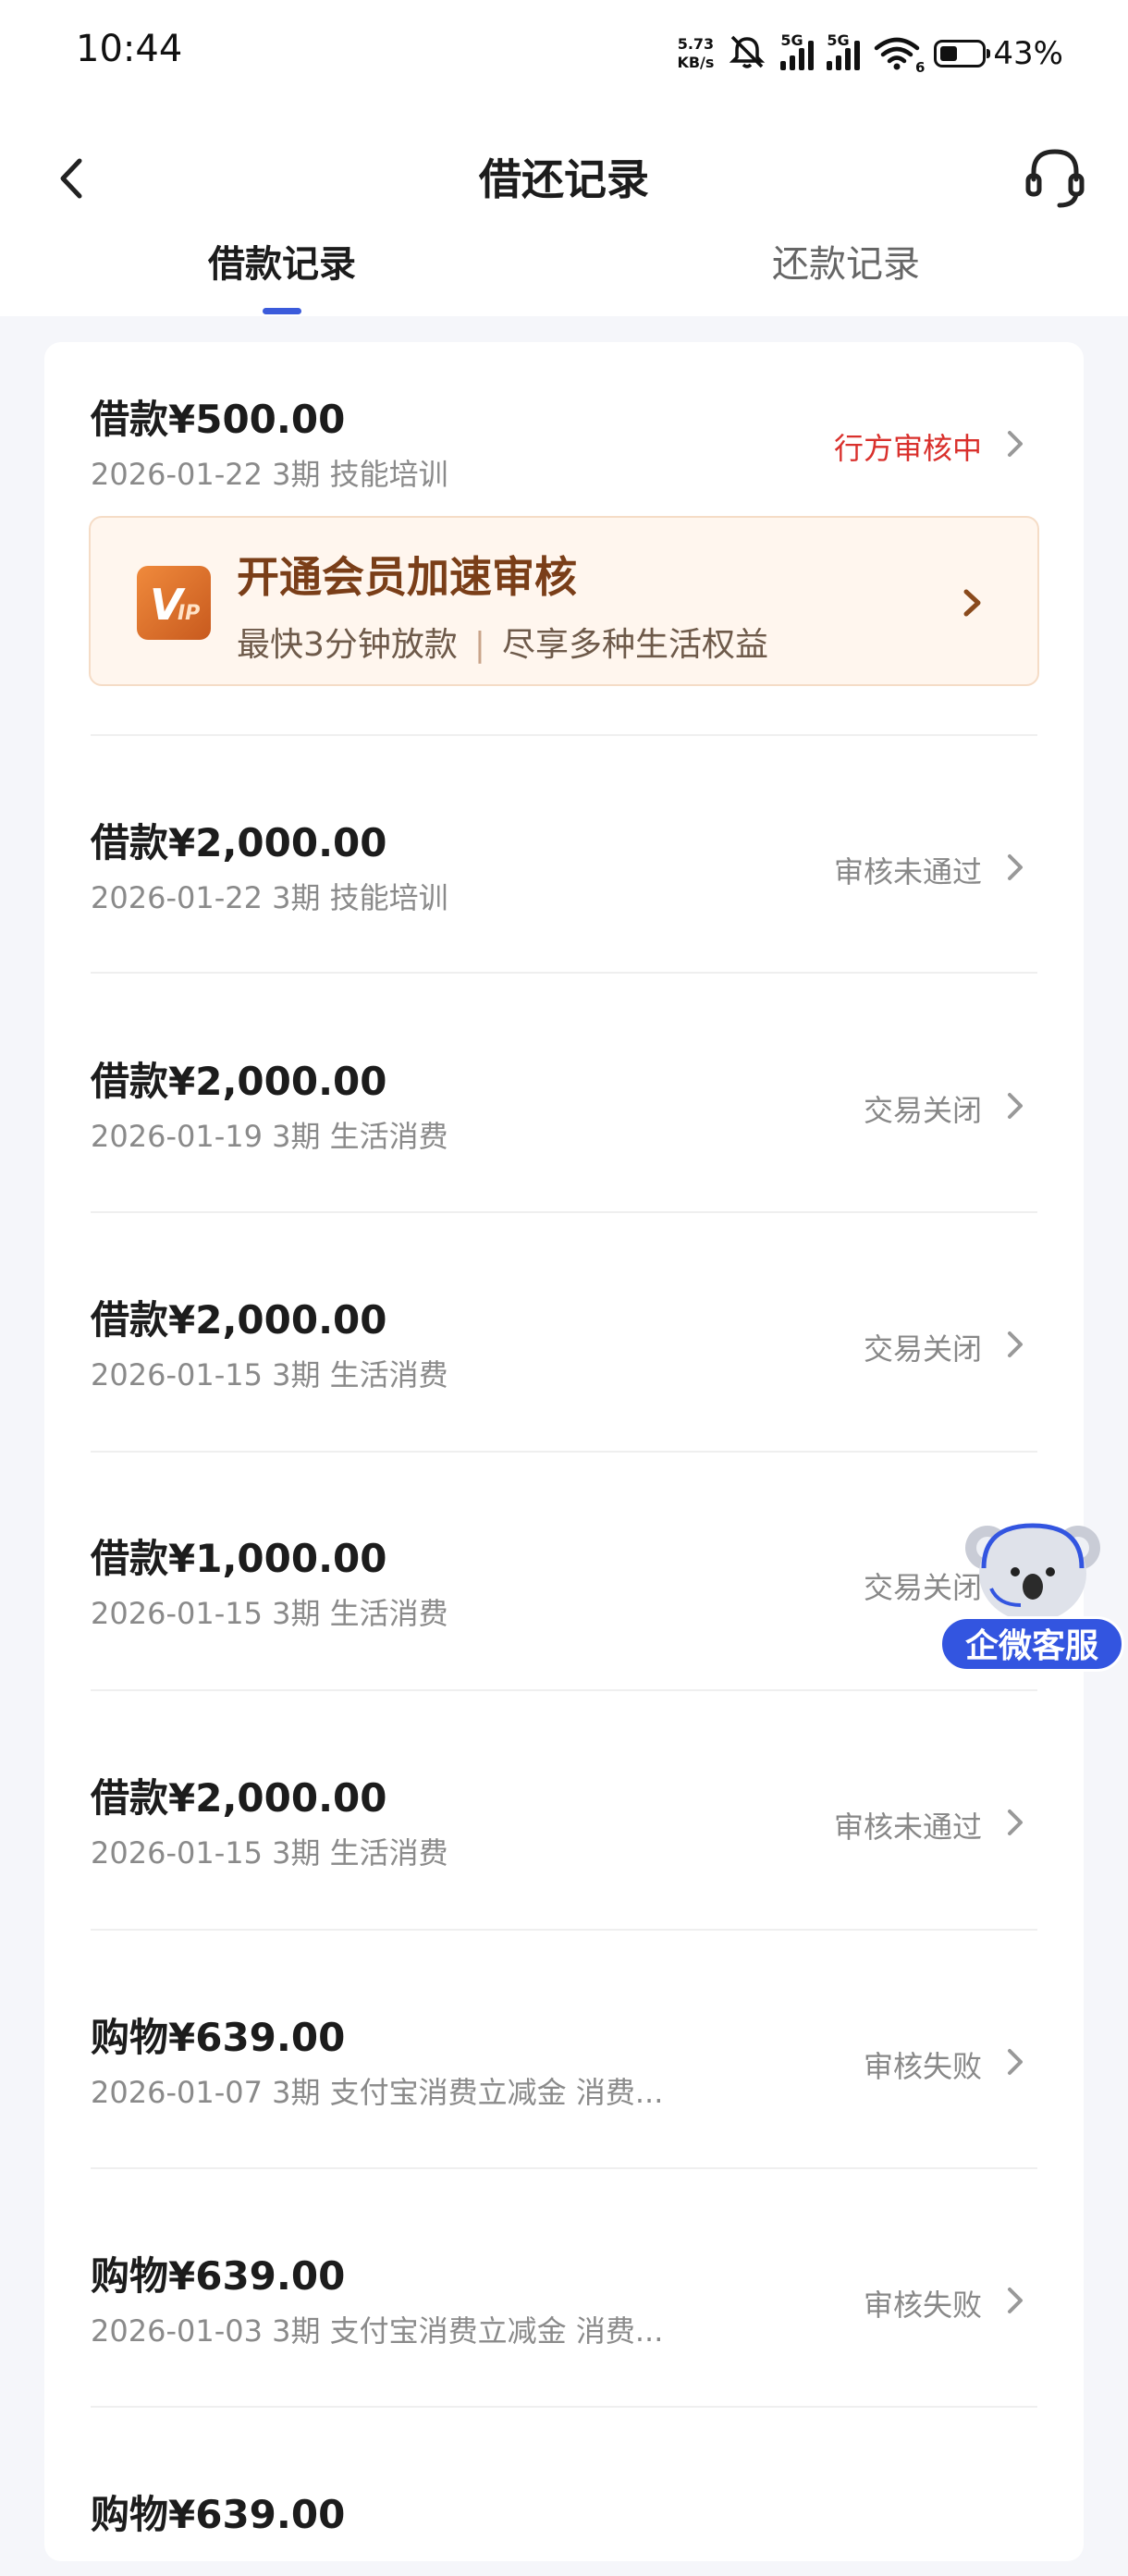  I want to click on network-speed-unit: KB/s, so click(696, 62).